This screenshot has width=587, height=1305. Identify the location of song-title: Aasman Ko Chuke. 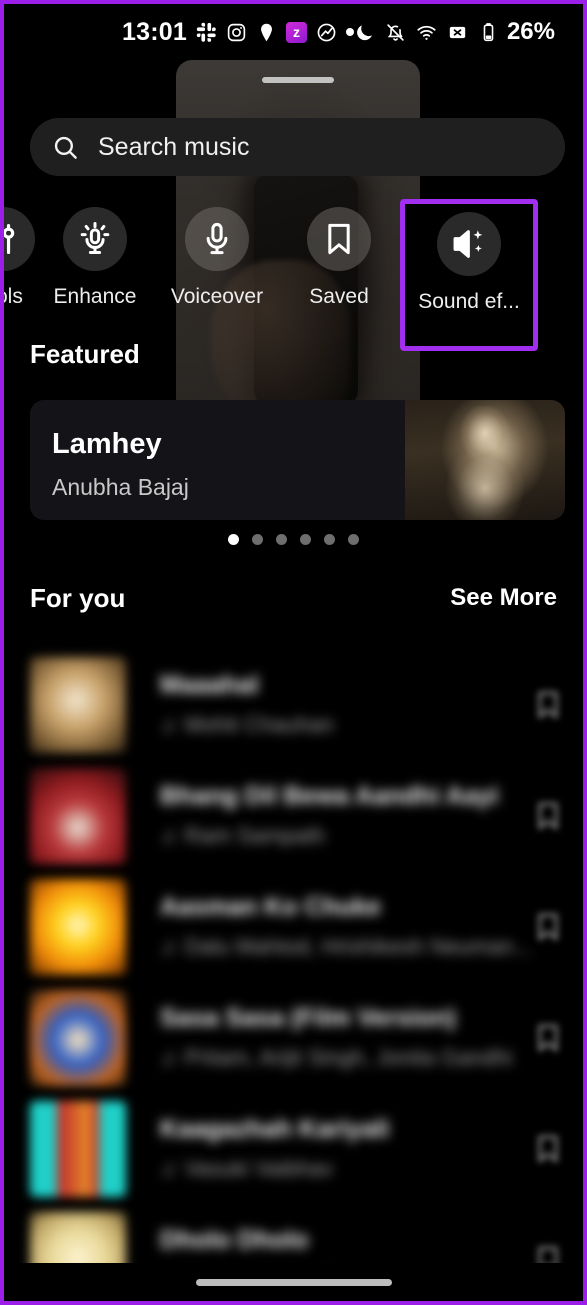
(270, 907).